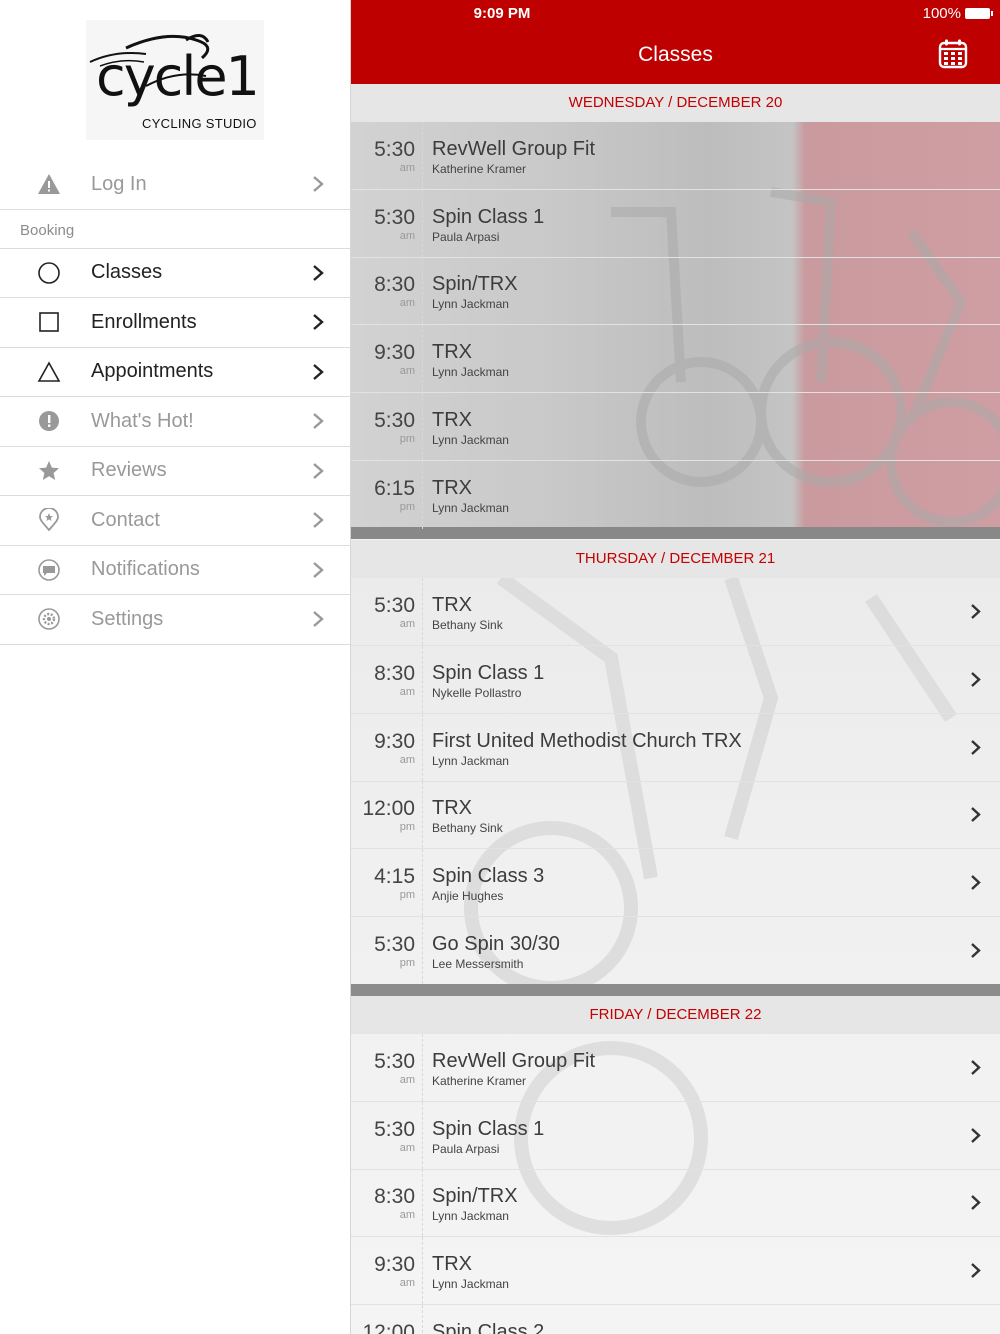  I want to click on class-instructor: Paula Arpasi, so click(466, 237).